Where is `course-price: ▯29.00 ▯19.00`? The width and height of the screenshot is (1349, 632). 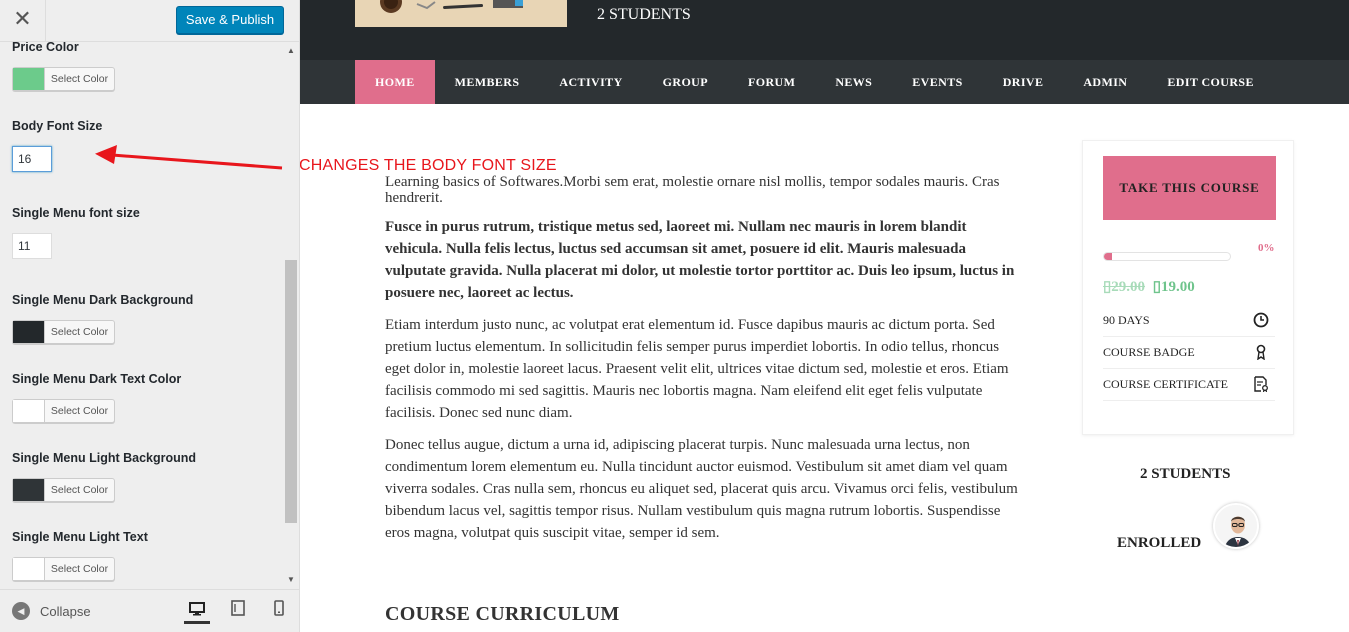
course-price: ▯29.00 ▯19.00 is located at coordinates (1149, 286).